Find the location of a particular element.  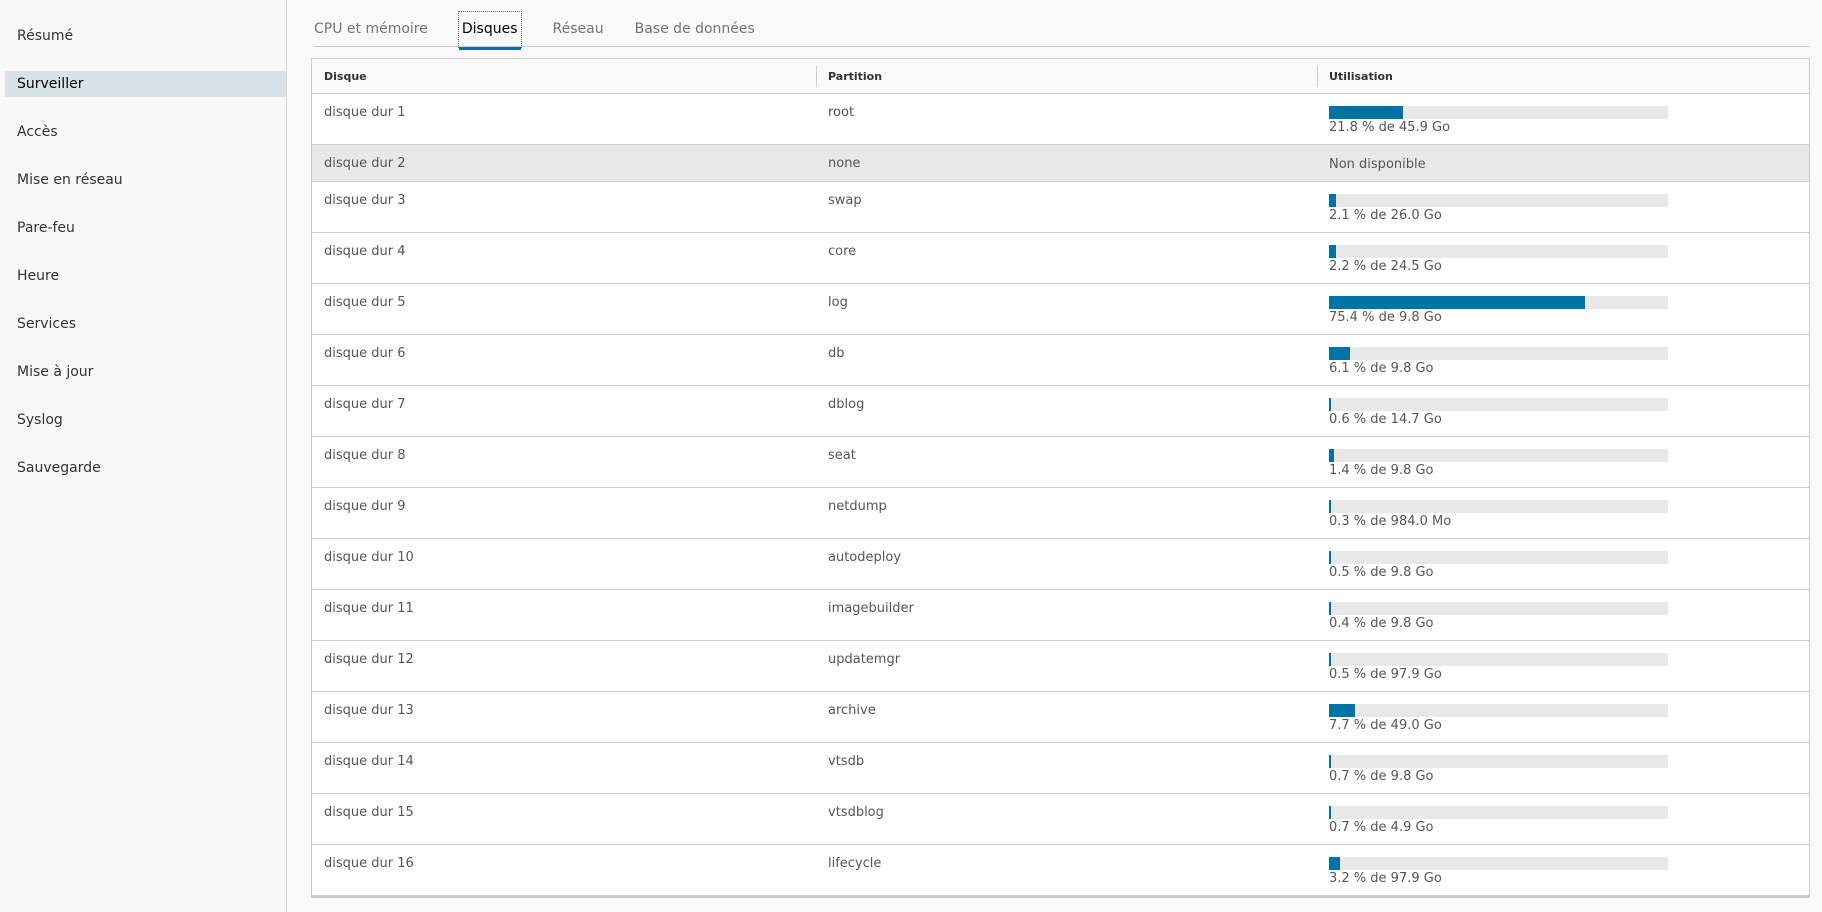

usage-cell: 75.4 % de 9.8 Go is located at coordinates (1563, 309).